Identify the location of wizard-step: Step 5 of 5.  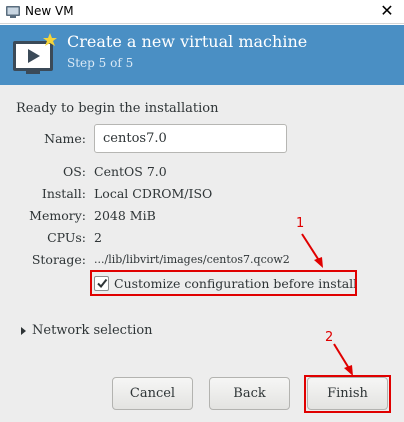
(100, 63).